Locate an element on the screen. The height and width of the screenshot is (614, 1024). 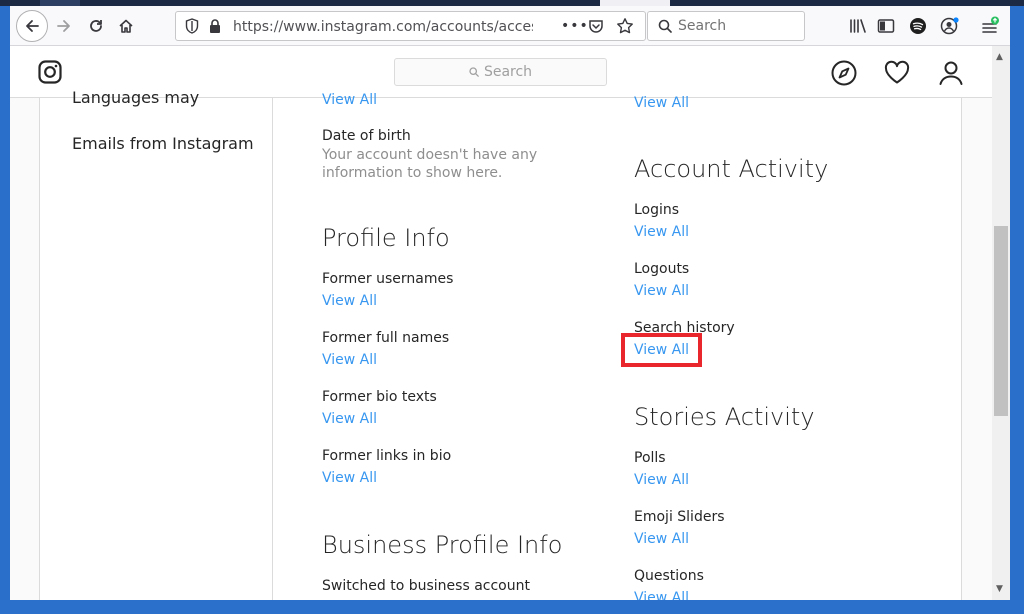
instagram-search-placeholder: Search is located at coordinates (508, 72).